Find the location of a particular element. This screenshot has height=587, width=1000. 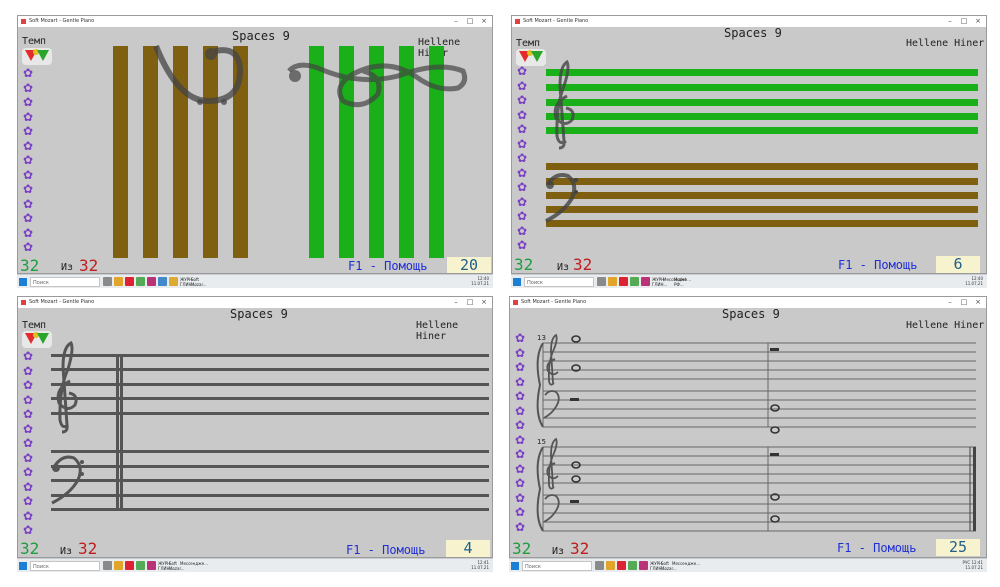

whole-note is located at coordinates (675, 429).